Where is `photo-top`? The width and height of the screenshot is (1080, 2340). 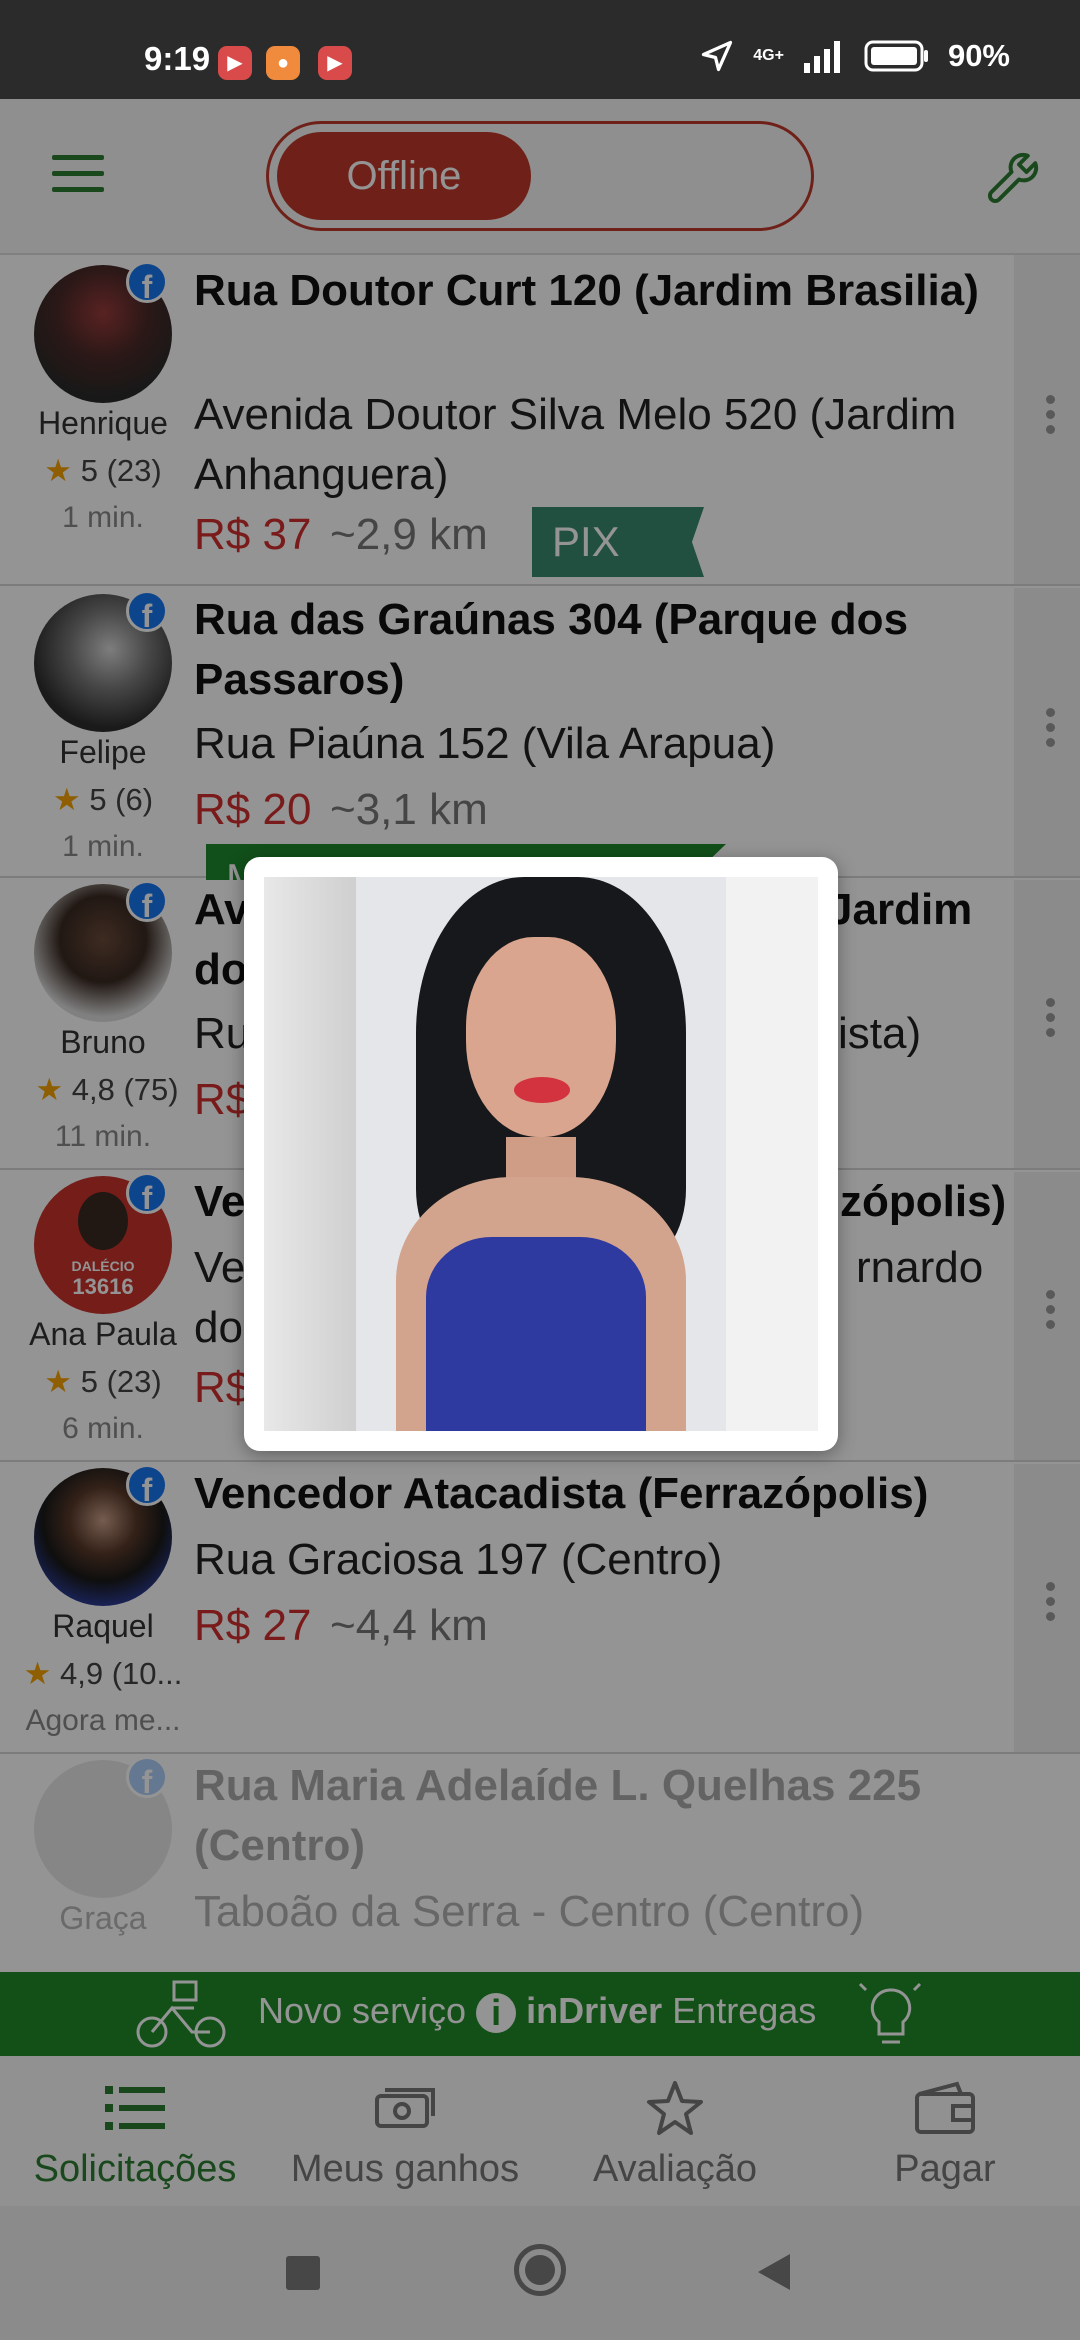
photo-top is located at coordinates (536, 1334).